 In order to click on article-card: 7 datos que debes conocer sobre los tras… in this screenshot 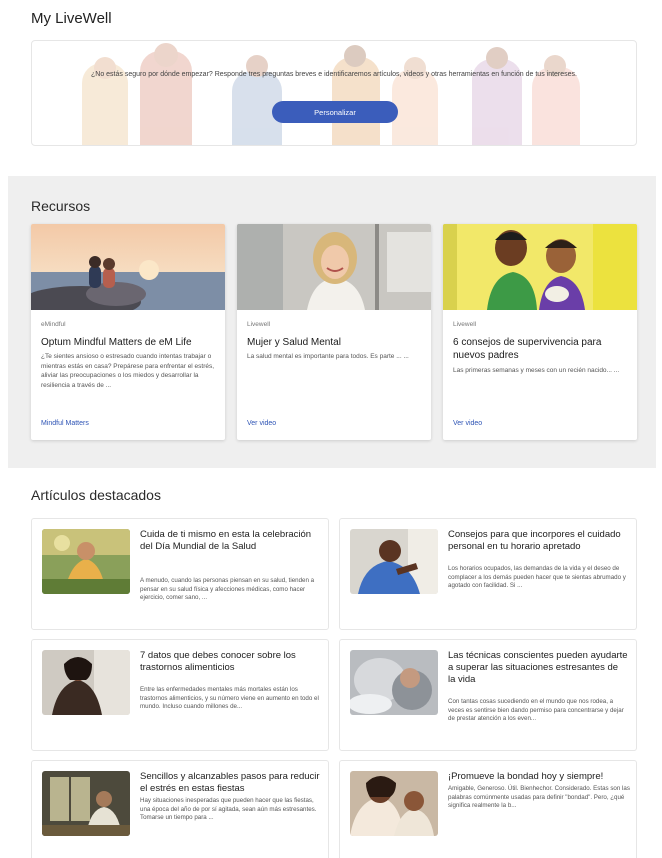, I will do `click(180, 695)`.